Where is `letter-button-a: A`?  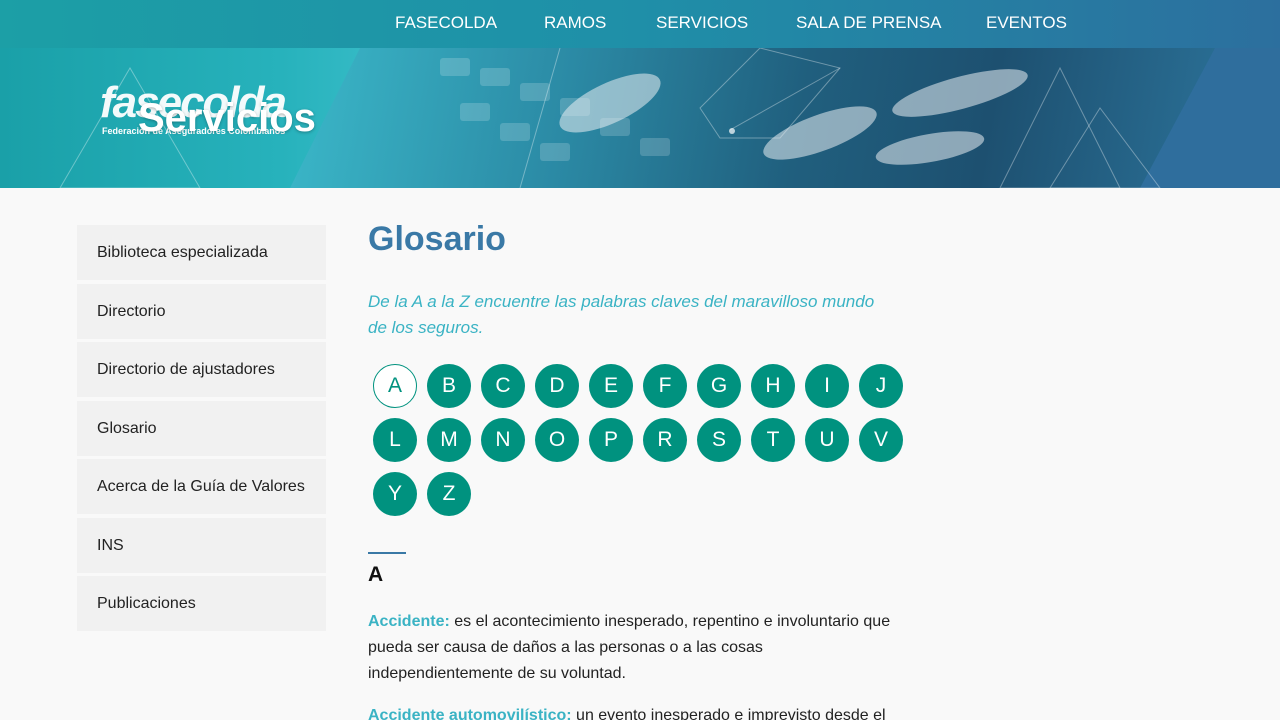
letter-button-a: A is located at coordinates (395, 386).